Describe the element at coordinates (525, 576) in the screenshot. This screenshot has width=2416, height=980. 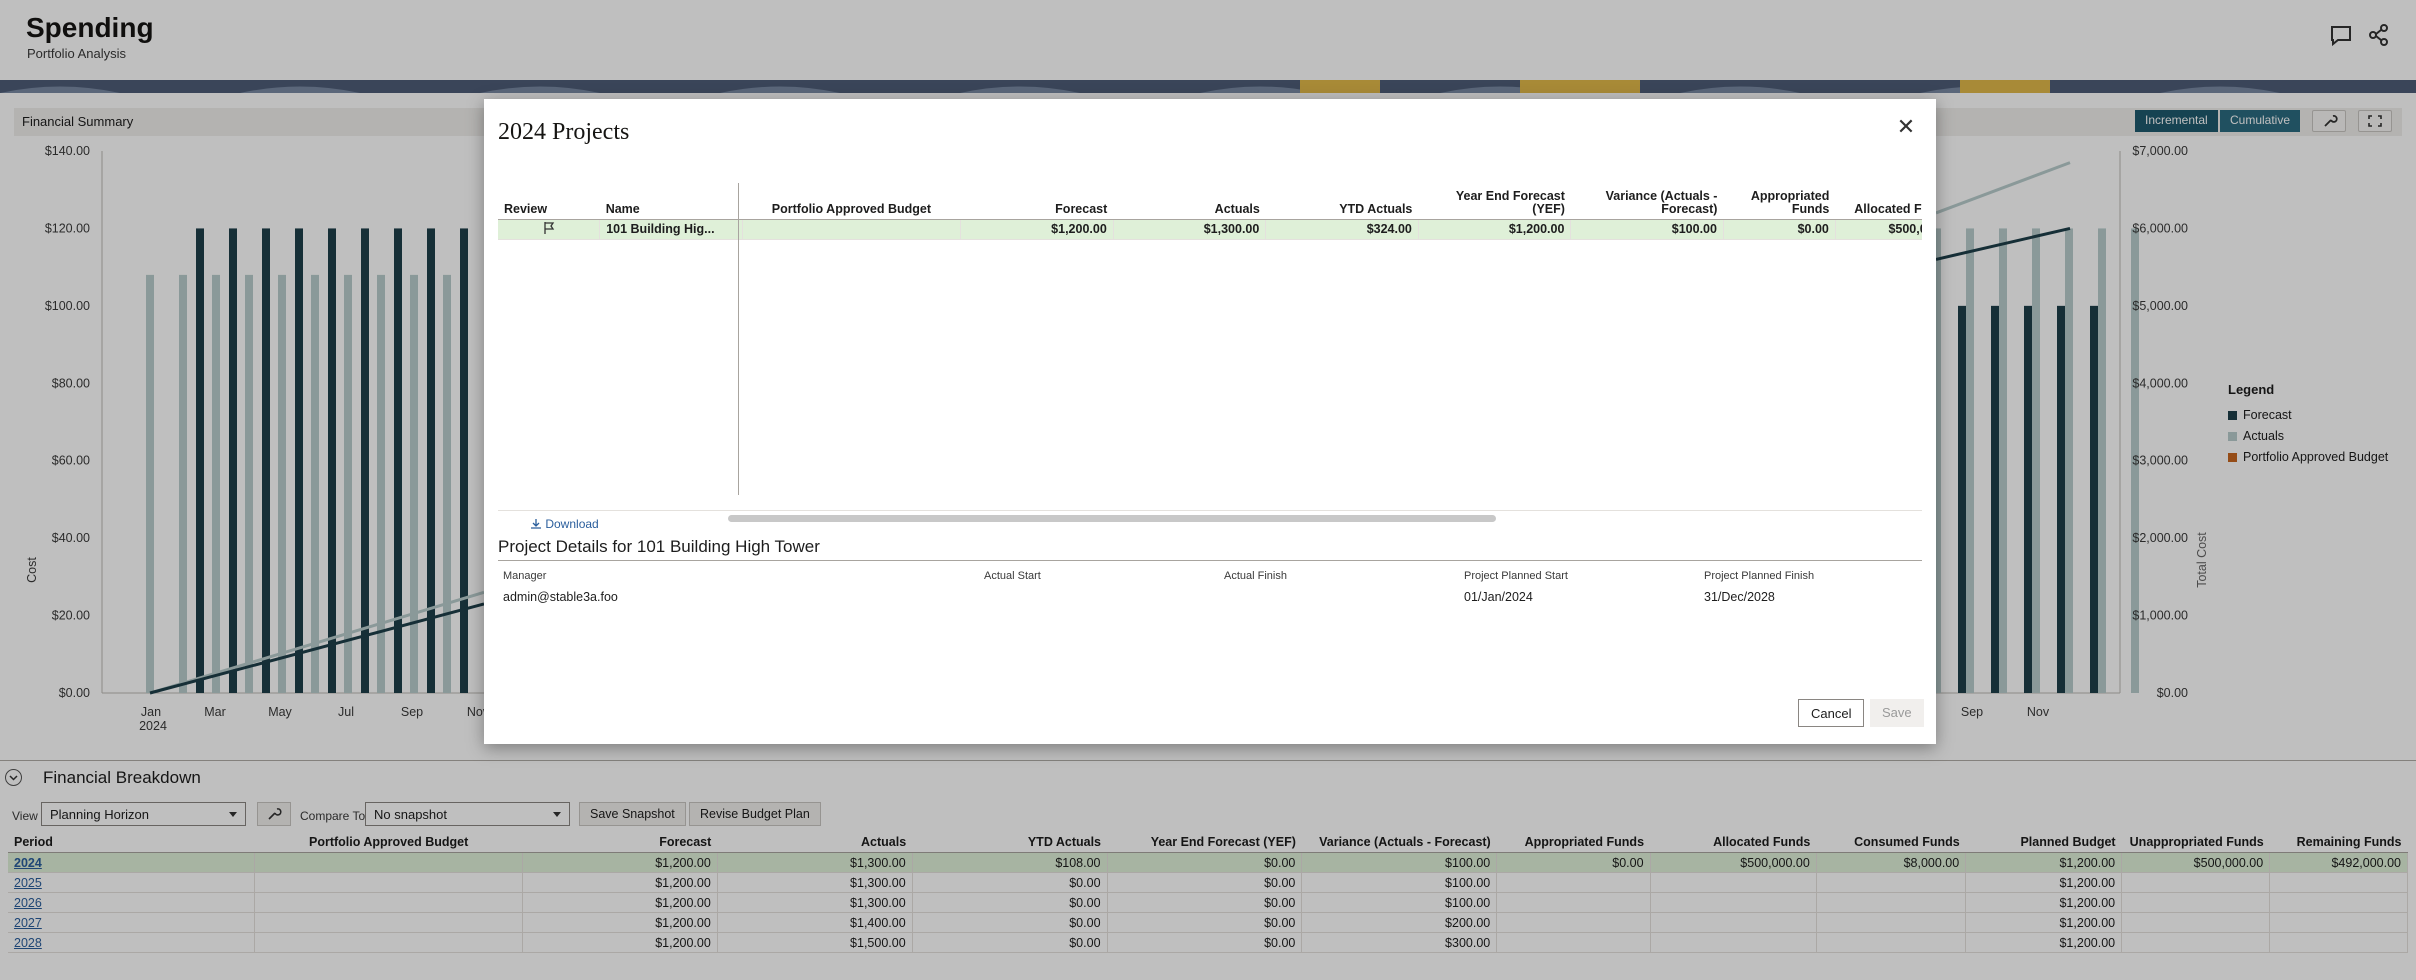
I see `manager-label: Manager` at that location.